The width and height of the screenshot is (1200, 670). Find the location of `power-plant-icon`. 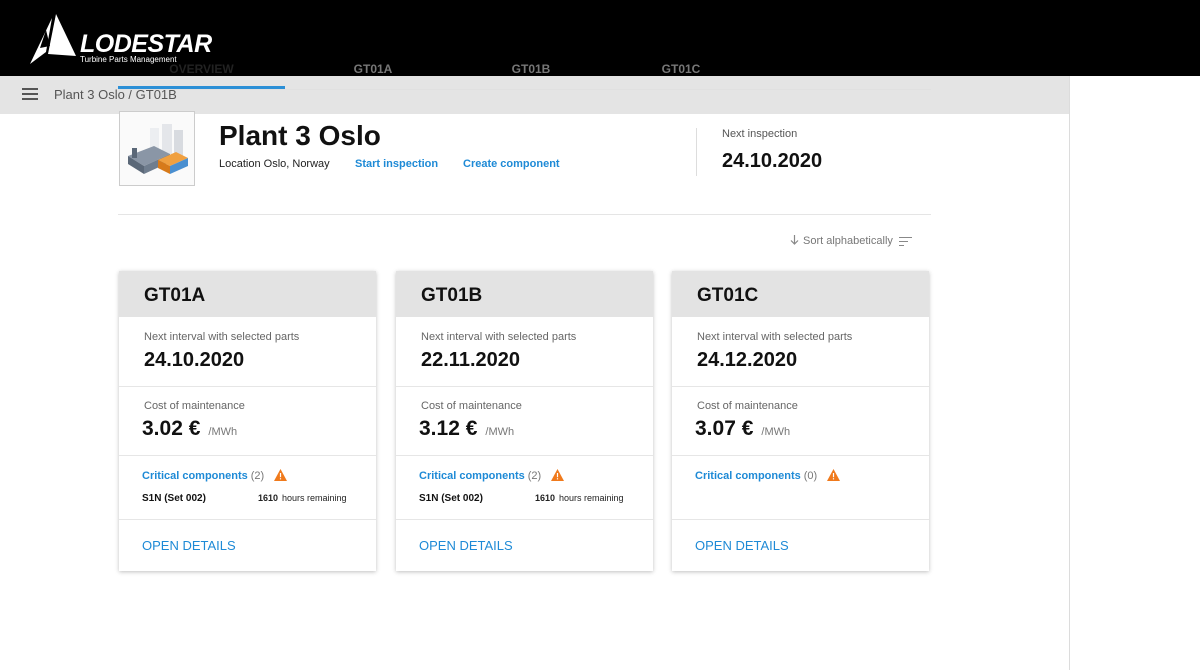

power-plant-icon is located at coordinates (158, 149).